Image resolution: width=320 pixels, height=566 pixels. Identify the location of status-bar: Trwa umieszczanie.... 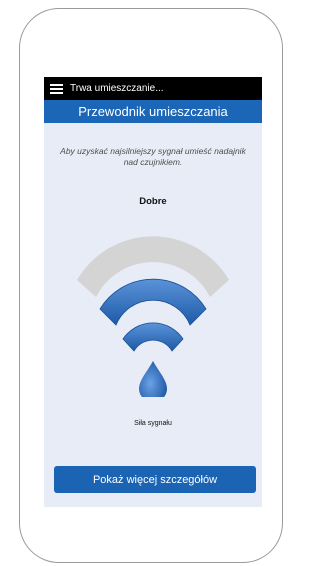
(153, 88).